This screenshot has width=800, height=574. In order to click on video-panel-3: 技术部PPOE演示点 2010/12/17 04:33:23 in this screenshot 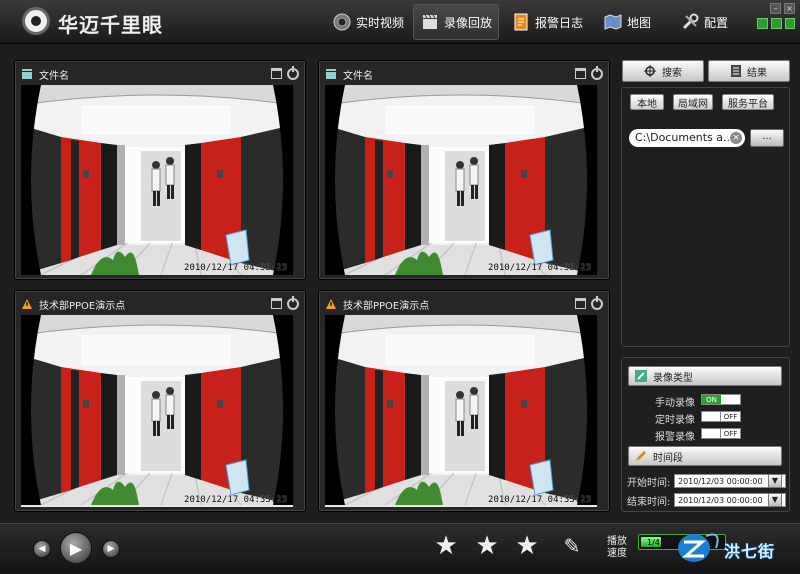, I will do `click(160, 401)`.